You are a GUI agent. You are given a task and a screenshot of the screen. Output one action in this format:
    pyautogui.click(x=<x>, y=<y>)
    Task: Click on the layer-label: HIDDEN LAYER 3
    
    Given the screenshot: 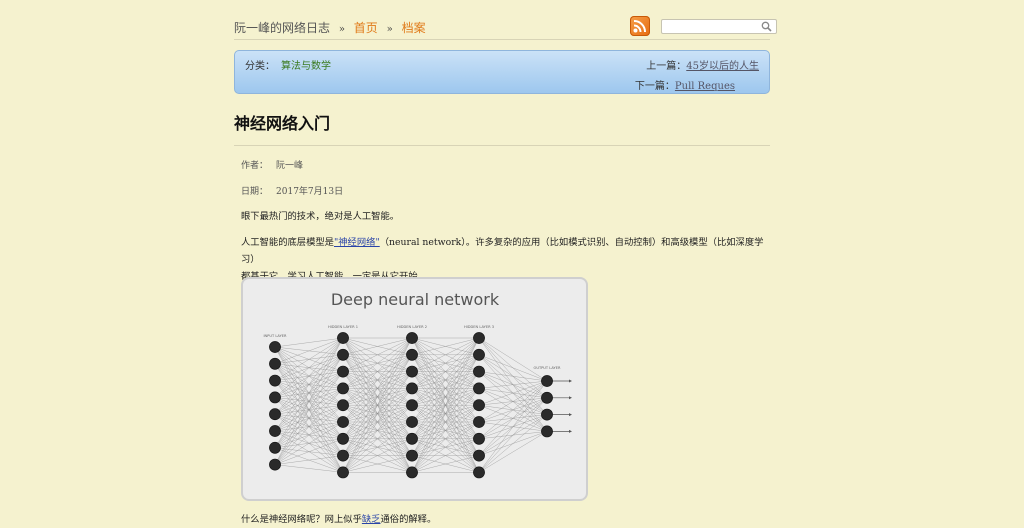 What is the action you would take?
    pyautogui.click(x=479, y=327)
    